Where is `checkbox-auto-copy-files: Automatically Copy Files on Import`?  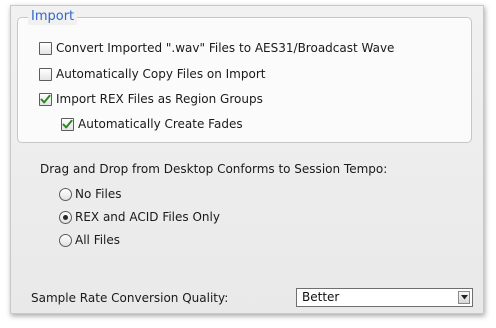 checkbox-auto-copy-files: Automatically Copy Files on Import is located at coordinates (152, 74).